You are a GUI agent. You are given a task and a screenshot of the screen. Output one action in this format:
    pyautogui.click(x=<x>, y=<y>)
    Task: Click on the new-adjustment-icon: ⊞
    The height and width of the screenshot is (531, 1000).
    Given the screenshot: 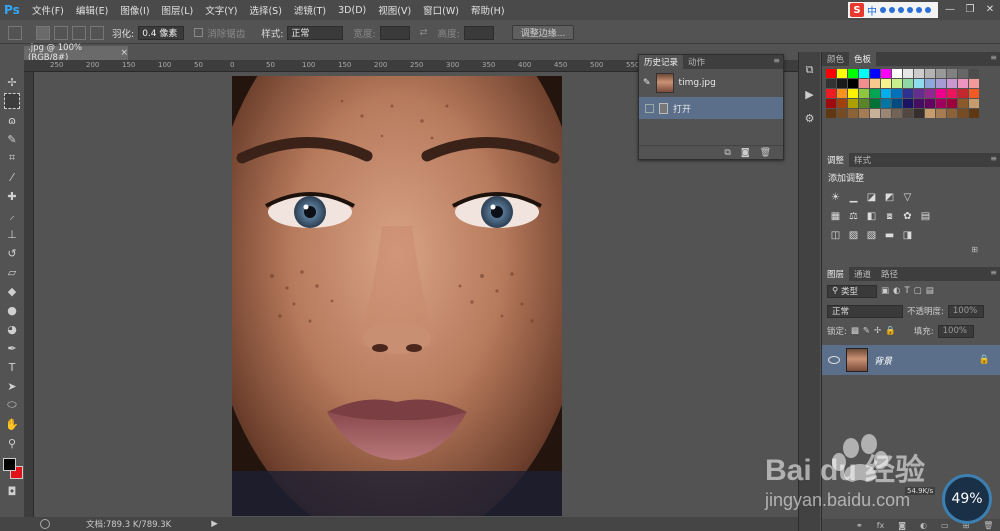 What is the action you would take?
    pyautogui.click(x=974, y=250)
    